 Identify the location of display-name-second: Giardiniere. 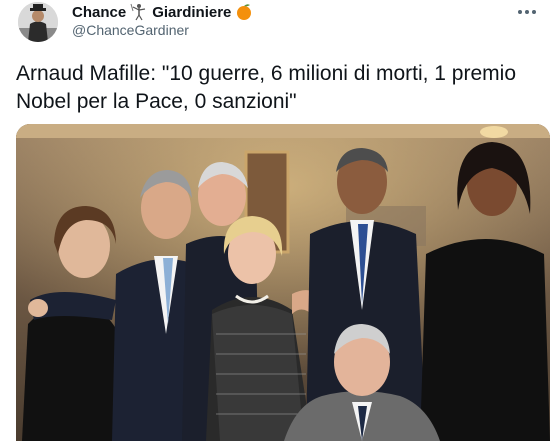
(191, 12).